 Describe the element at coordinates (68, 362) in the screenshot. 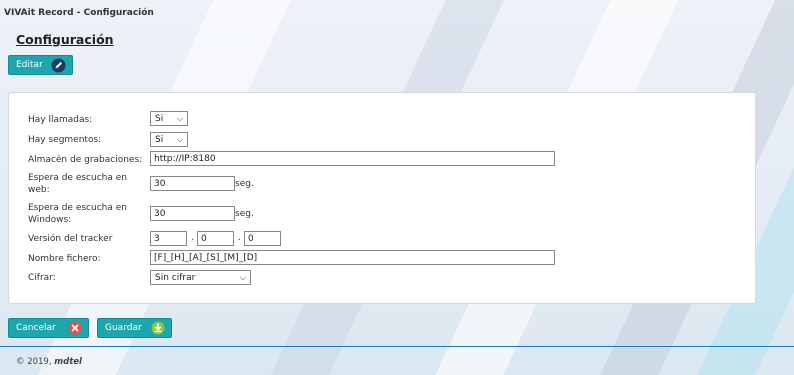

I see `brand-name: mdtel` at that location.